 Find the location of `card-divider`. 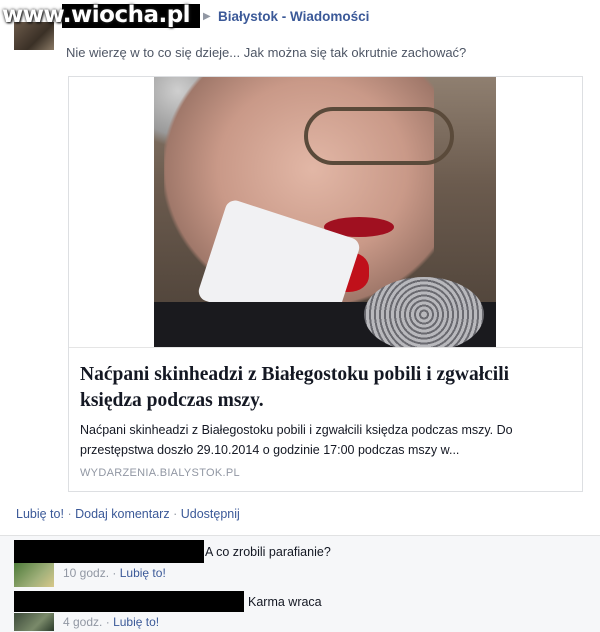

card-divider is located at coordinates (325, 347).